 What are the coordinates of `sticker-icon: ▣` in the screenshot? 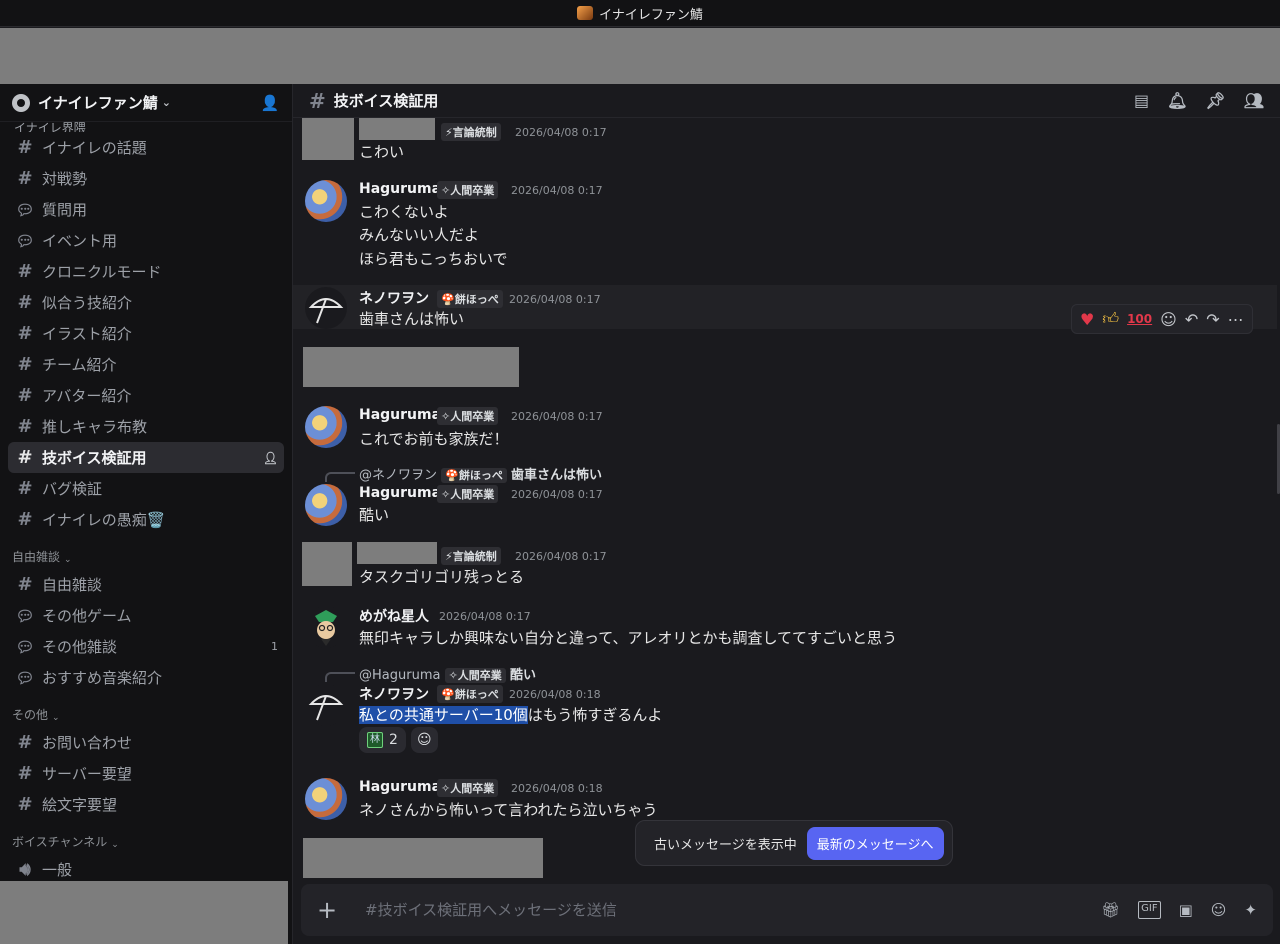 It's located at (1186, 910).